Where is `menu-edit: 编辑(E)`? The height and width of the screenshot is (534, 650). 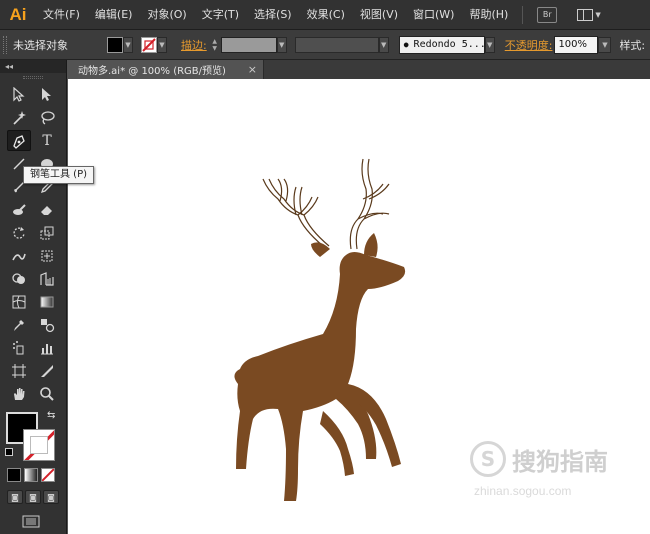 menu-edit: 编辑(E) is located at coordinates (114, 15).